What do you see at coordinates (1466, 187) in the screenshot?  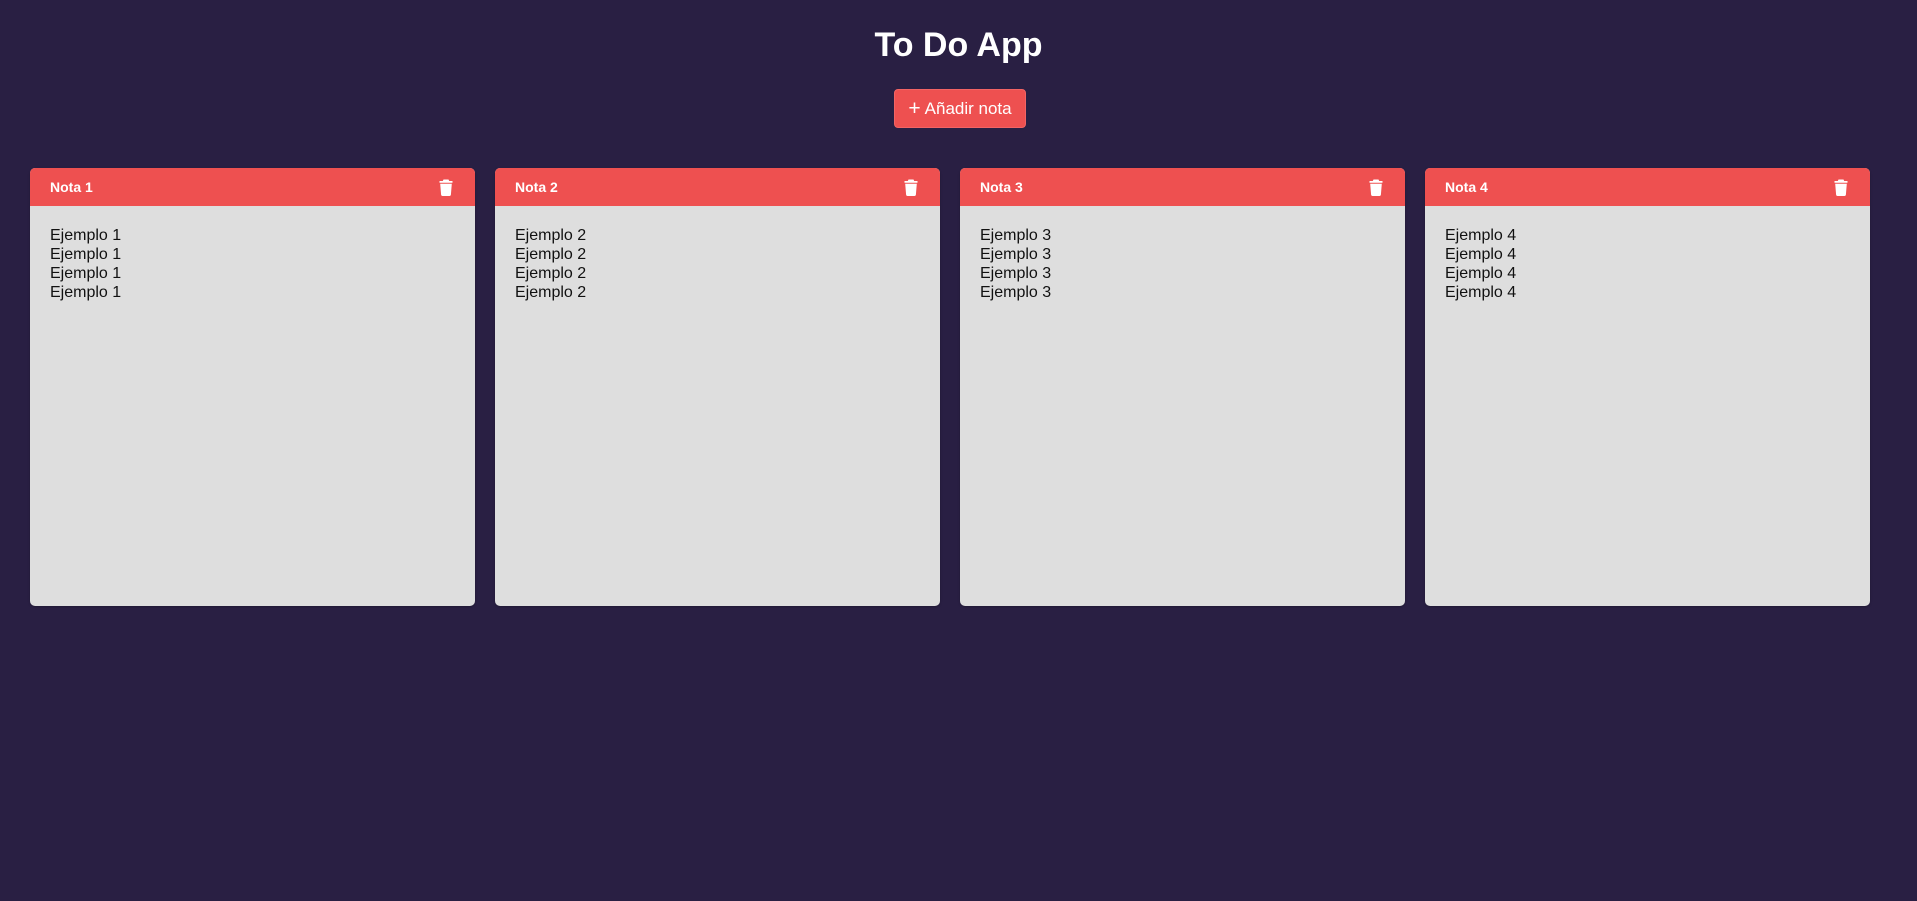 I see `note-title: Nota 4` at bounding box center [1466, 187].